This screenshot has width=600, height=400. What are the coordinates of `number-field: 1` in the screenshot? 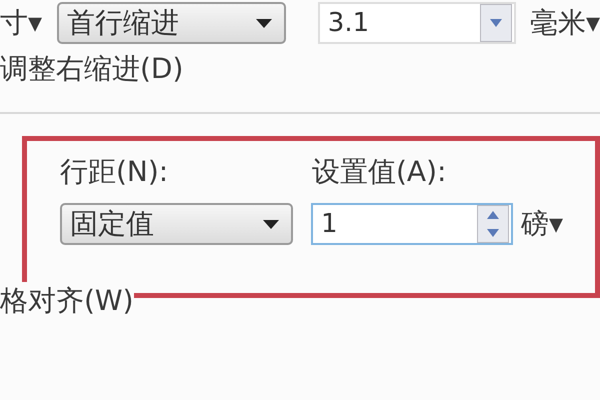 It's located at (412, 224).